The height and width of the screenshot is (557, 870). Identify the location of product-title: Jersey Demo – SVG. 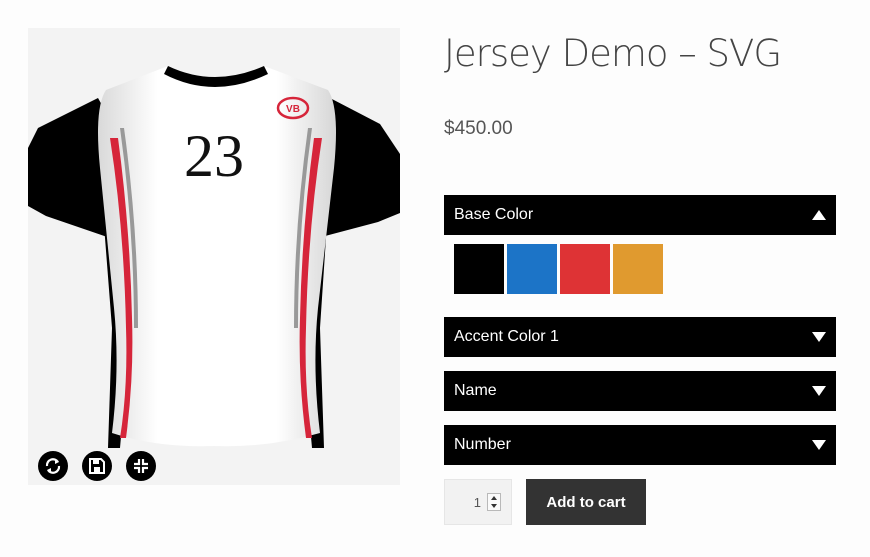
(613, 53).